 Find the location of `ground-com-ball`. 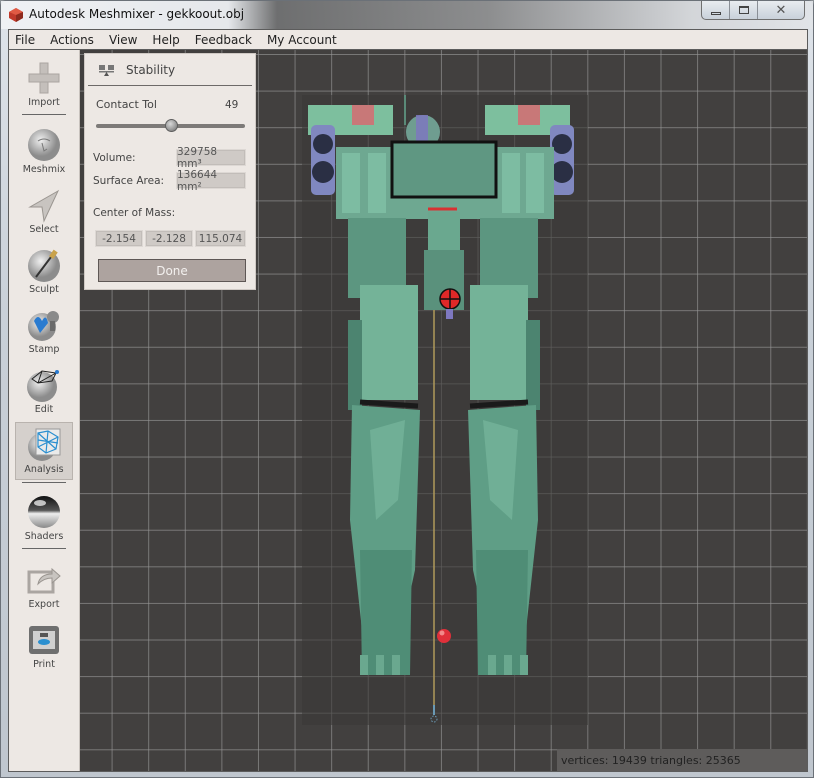

ground-com-ball is located at coordinates (444, 636).